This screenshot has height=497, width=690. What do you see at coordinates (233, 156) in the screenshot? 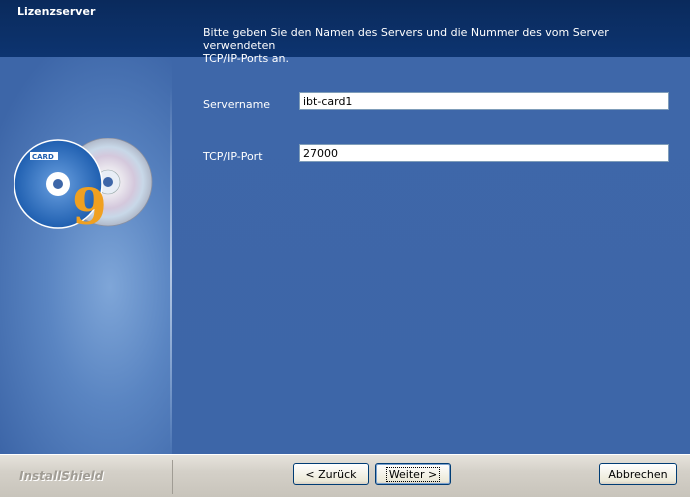
I see `port-label: TCP/IP-Port` at bounding box center [233, 156].